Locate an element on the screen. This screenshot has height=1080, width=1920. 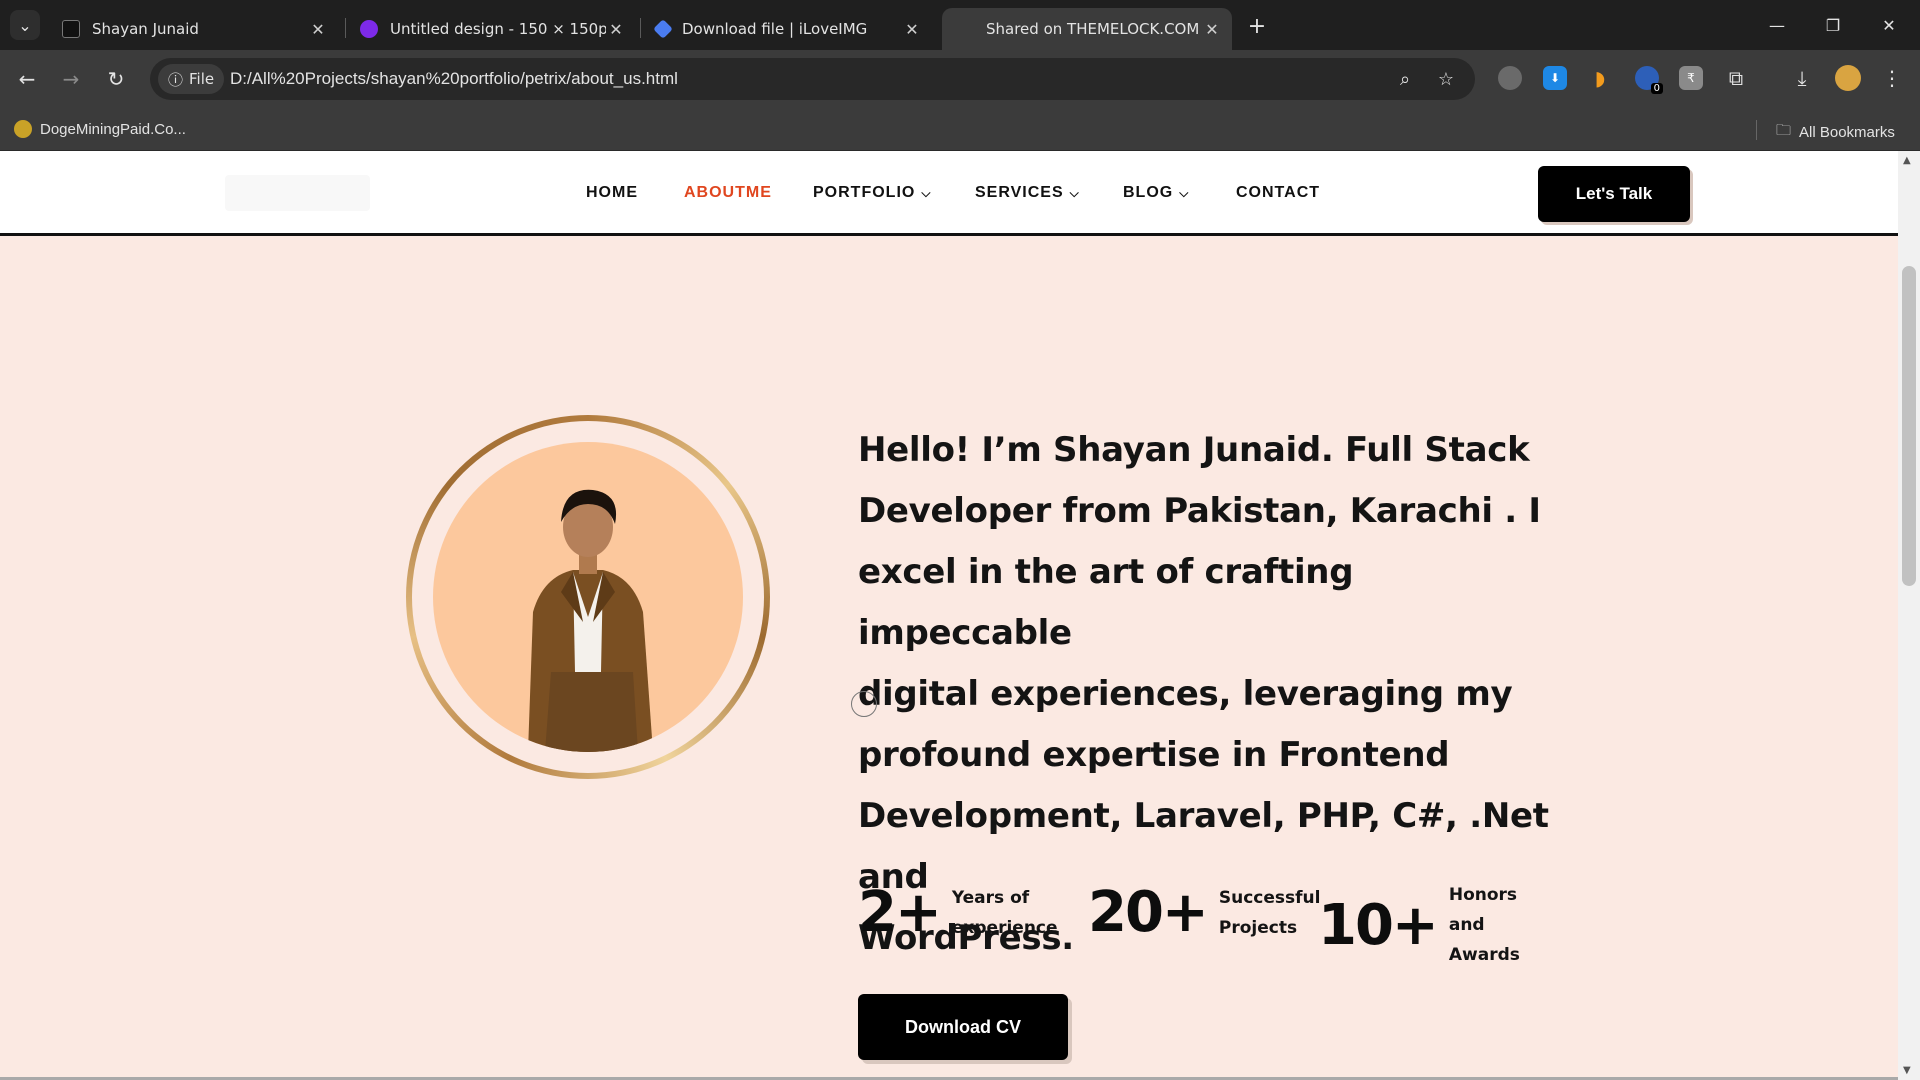
all-bookmarks-label: All Bookmarks is located at coordinates (1847, 132).